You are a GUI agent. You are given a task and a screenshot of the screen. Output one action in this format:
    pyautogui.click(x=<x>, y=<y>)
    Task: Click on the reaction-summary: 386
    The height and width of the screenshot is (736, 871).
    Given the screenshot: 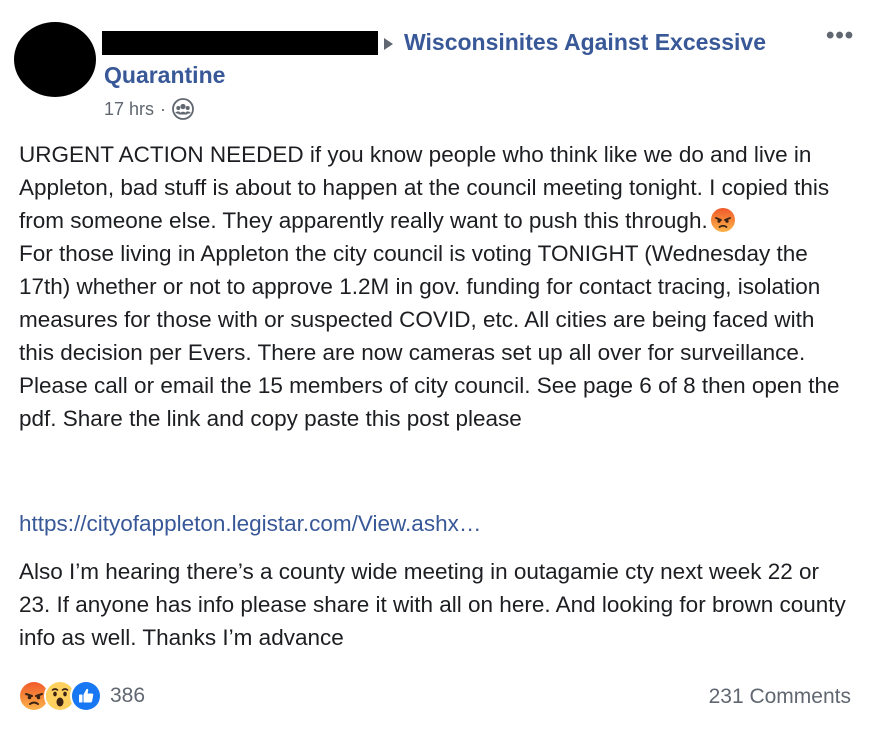 What is the action you would take?
    pyautogui.click(x=81, y=696)
    